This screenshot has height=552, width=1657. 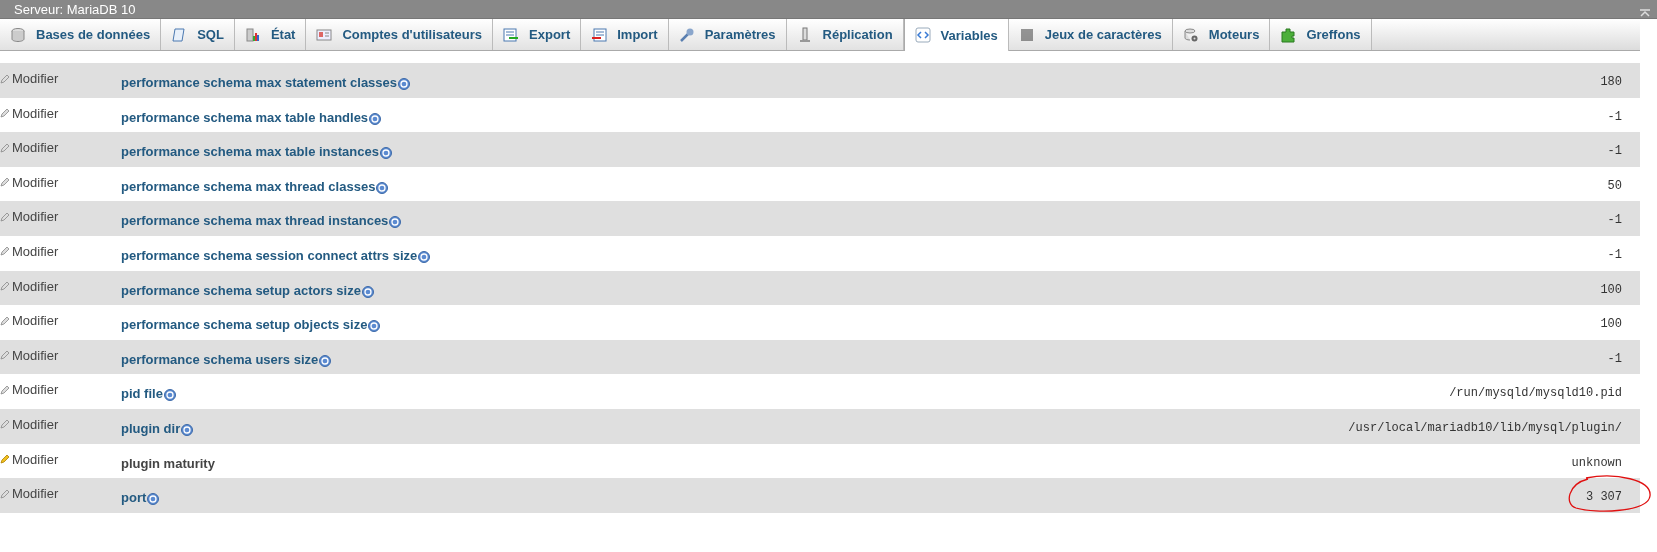 What do you see at coordinates (269, 255) in the screenshot?
I see `variable-name: performance schema session connect attrs size` at bounding box center [269, 255].